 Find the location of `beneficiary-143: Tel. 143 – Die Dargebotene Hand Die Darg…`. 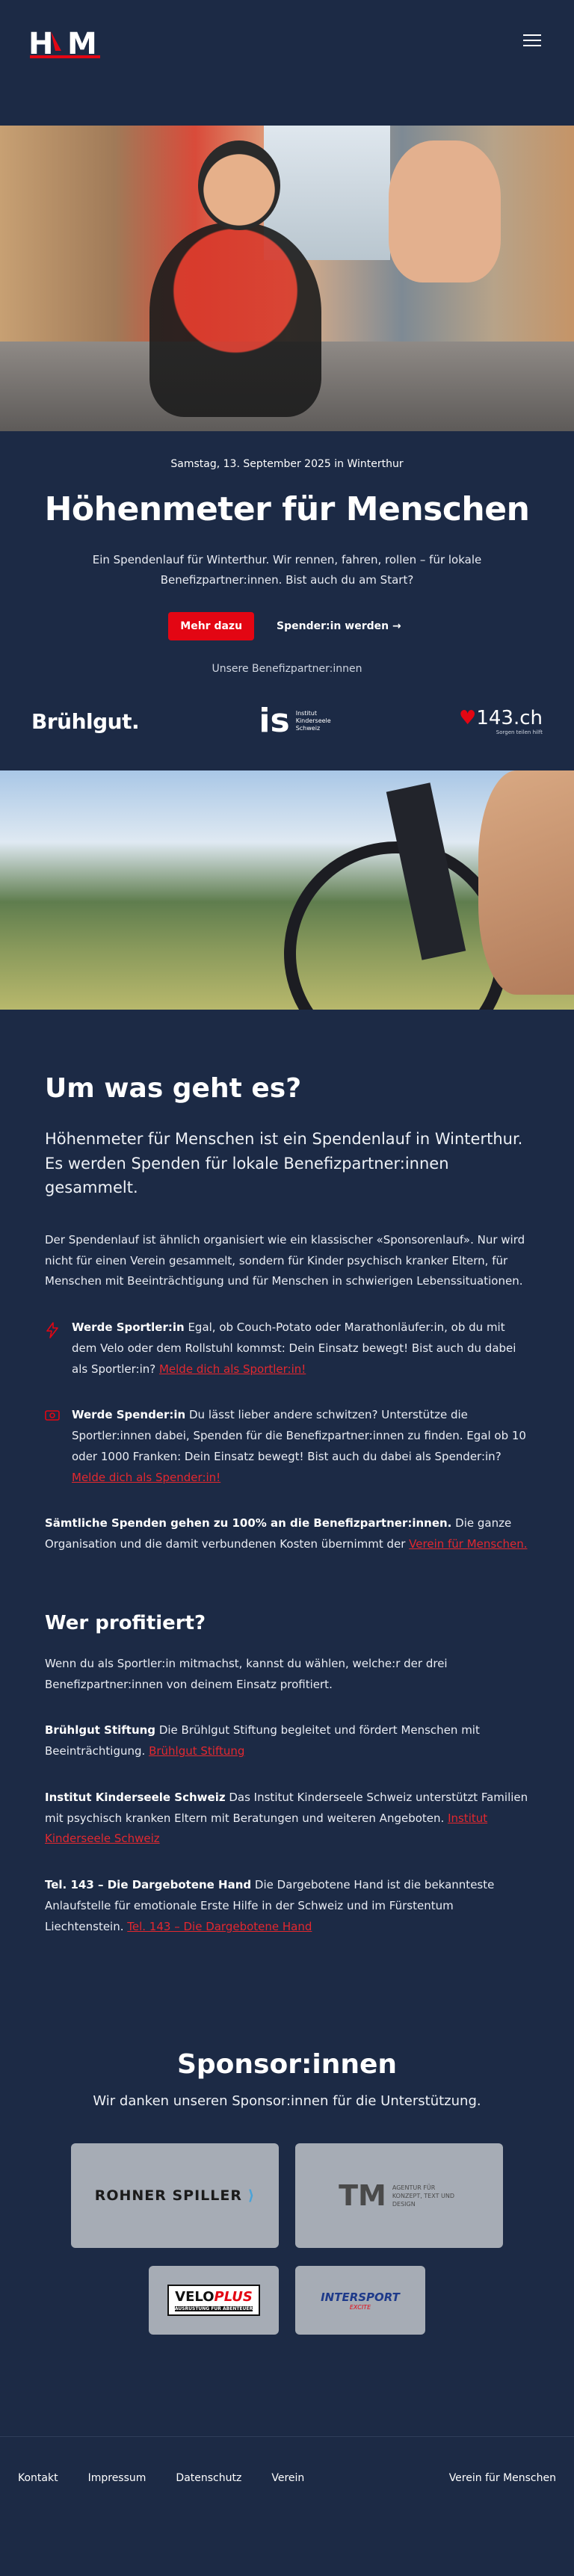

beneficiary-143: Tel. 143 – Die Dargebotene Hand Die Darg… is located at coordinates (270, 1905).